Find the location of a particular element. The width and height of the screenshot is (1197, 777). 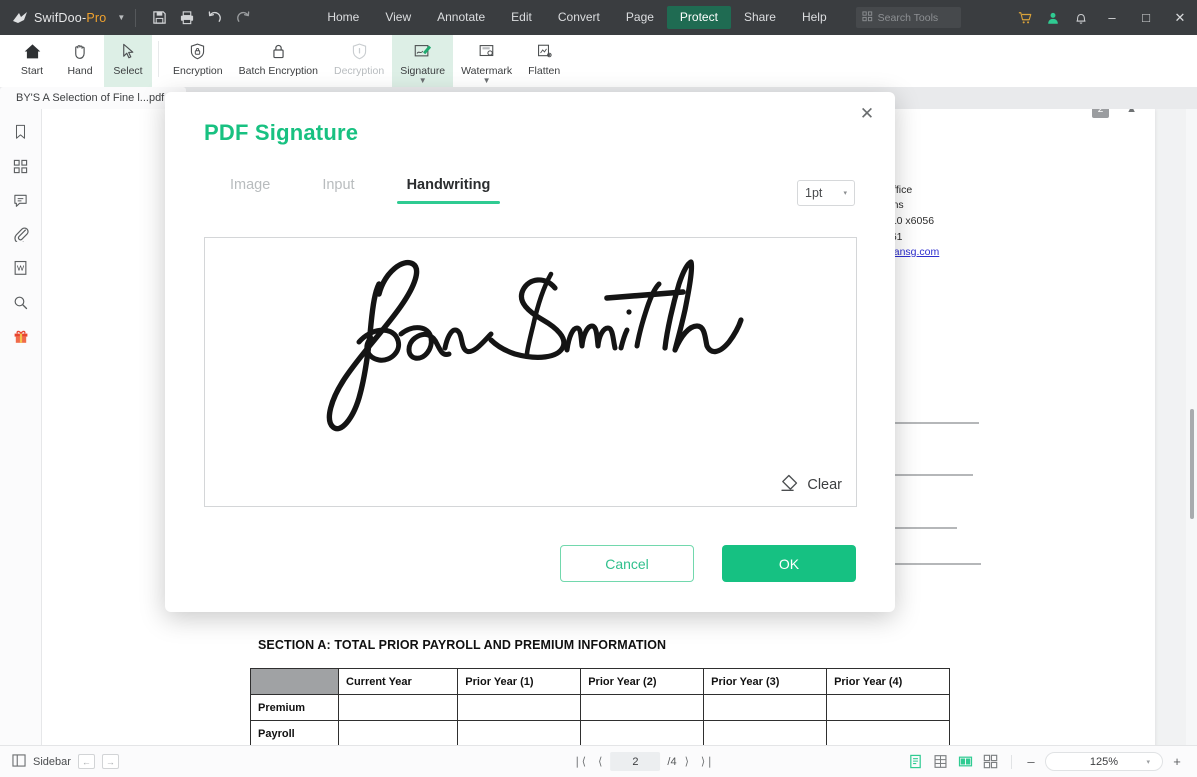

status-left-group: Sidebar ← → is located at coordinates (65, 761).